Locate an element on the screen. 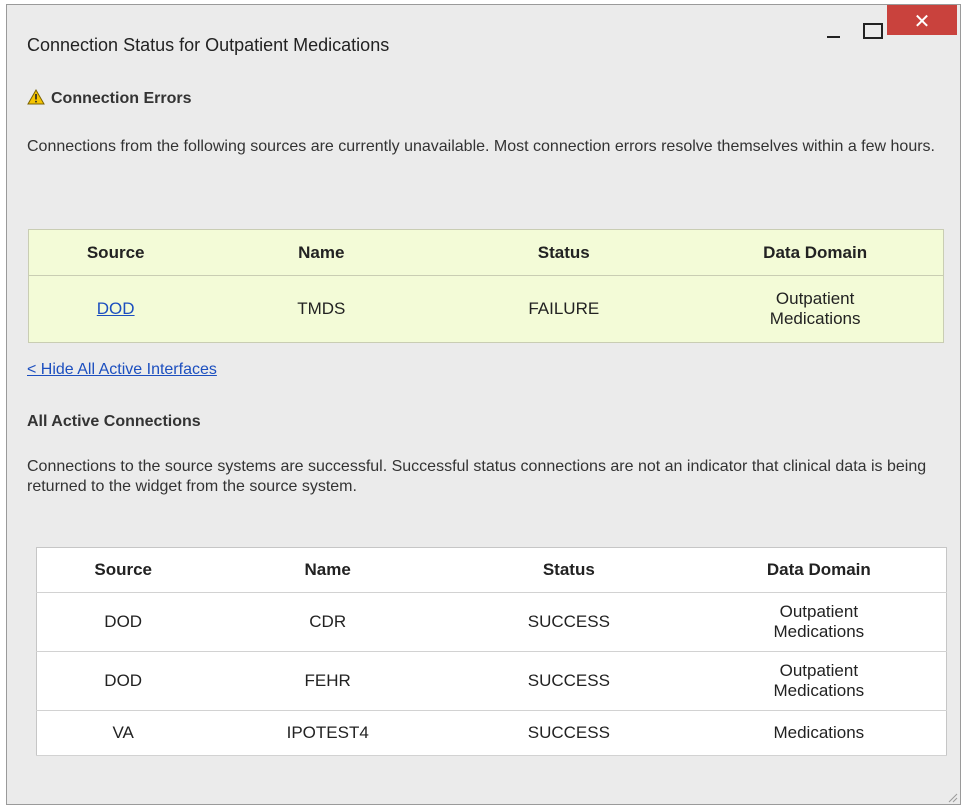 The width and height of the screenshot is (963, 808). table-row: DOD CDR SUCCESS Outpatient Medications is located at coordinates (491, 622).